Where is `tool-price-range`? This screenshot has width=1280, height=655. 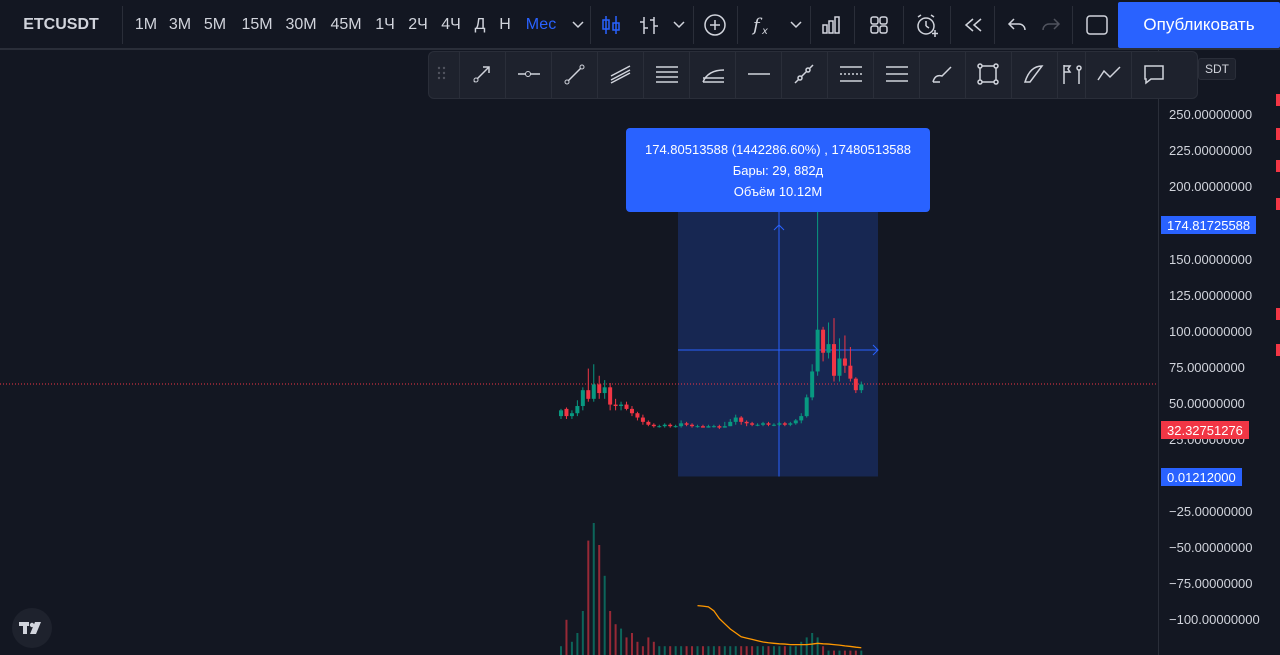 tool-price-range is located at coordinates (850, 75).